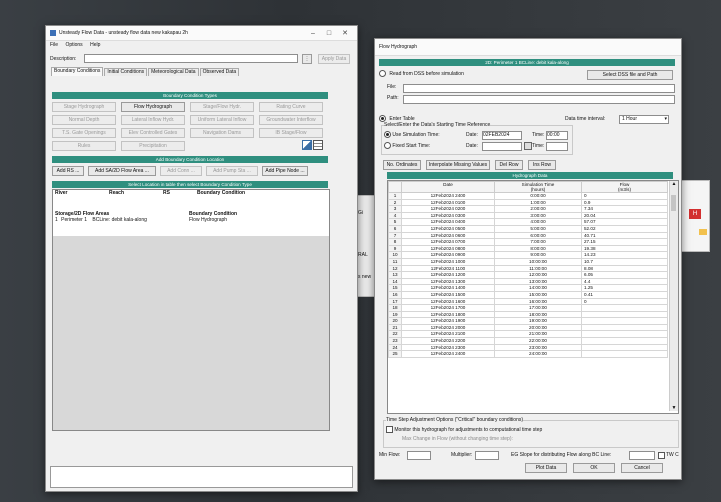 This screenshot has height=502, width=721. I want to click on flow-cell: 6.05, so click(624, 275).